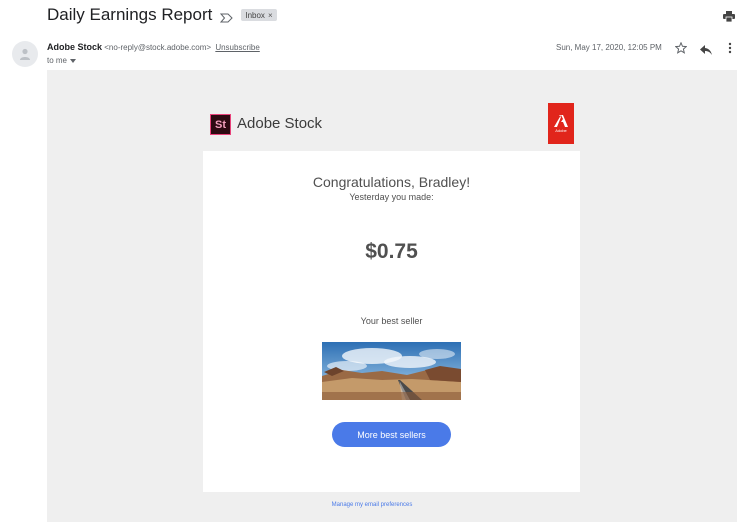  Describe the element at coordinates (270, 15) in the screenshot. I see `remove-label-icon: ×` at that location.